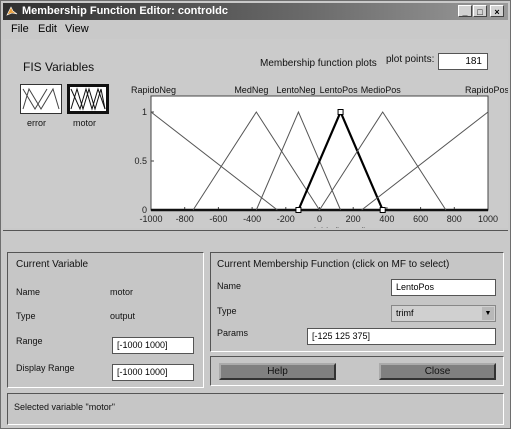 This screenshot has height=429, width=511. Describe the element at coordinates (252, 219) in the screenshot. I see `x-tick-label: -400` at that location.